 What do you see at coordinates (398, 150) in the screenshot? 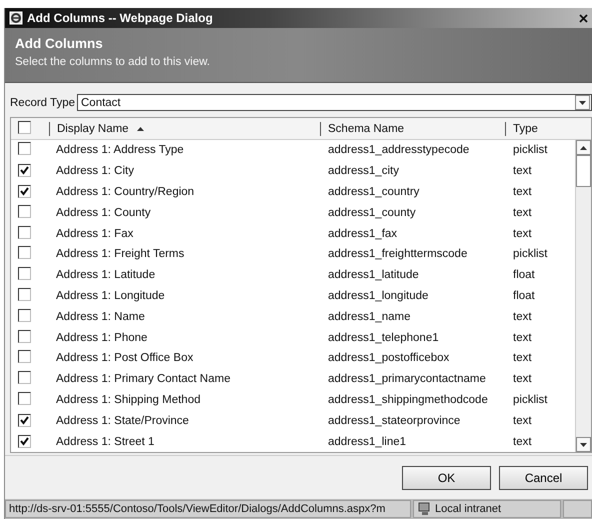
I see `table-cell-text: address1_addresstypecode` at bounding box center [398, 150].